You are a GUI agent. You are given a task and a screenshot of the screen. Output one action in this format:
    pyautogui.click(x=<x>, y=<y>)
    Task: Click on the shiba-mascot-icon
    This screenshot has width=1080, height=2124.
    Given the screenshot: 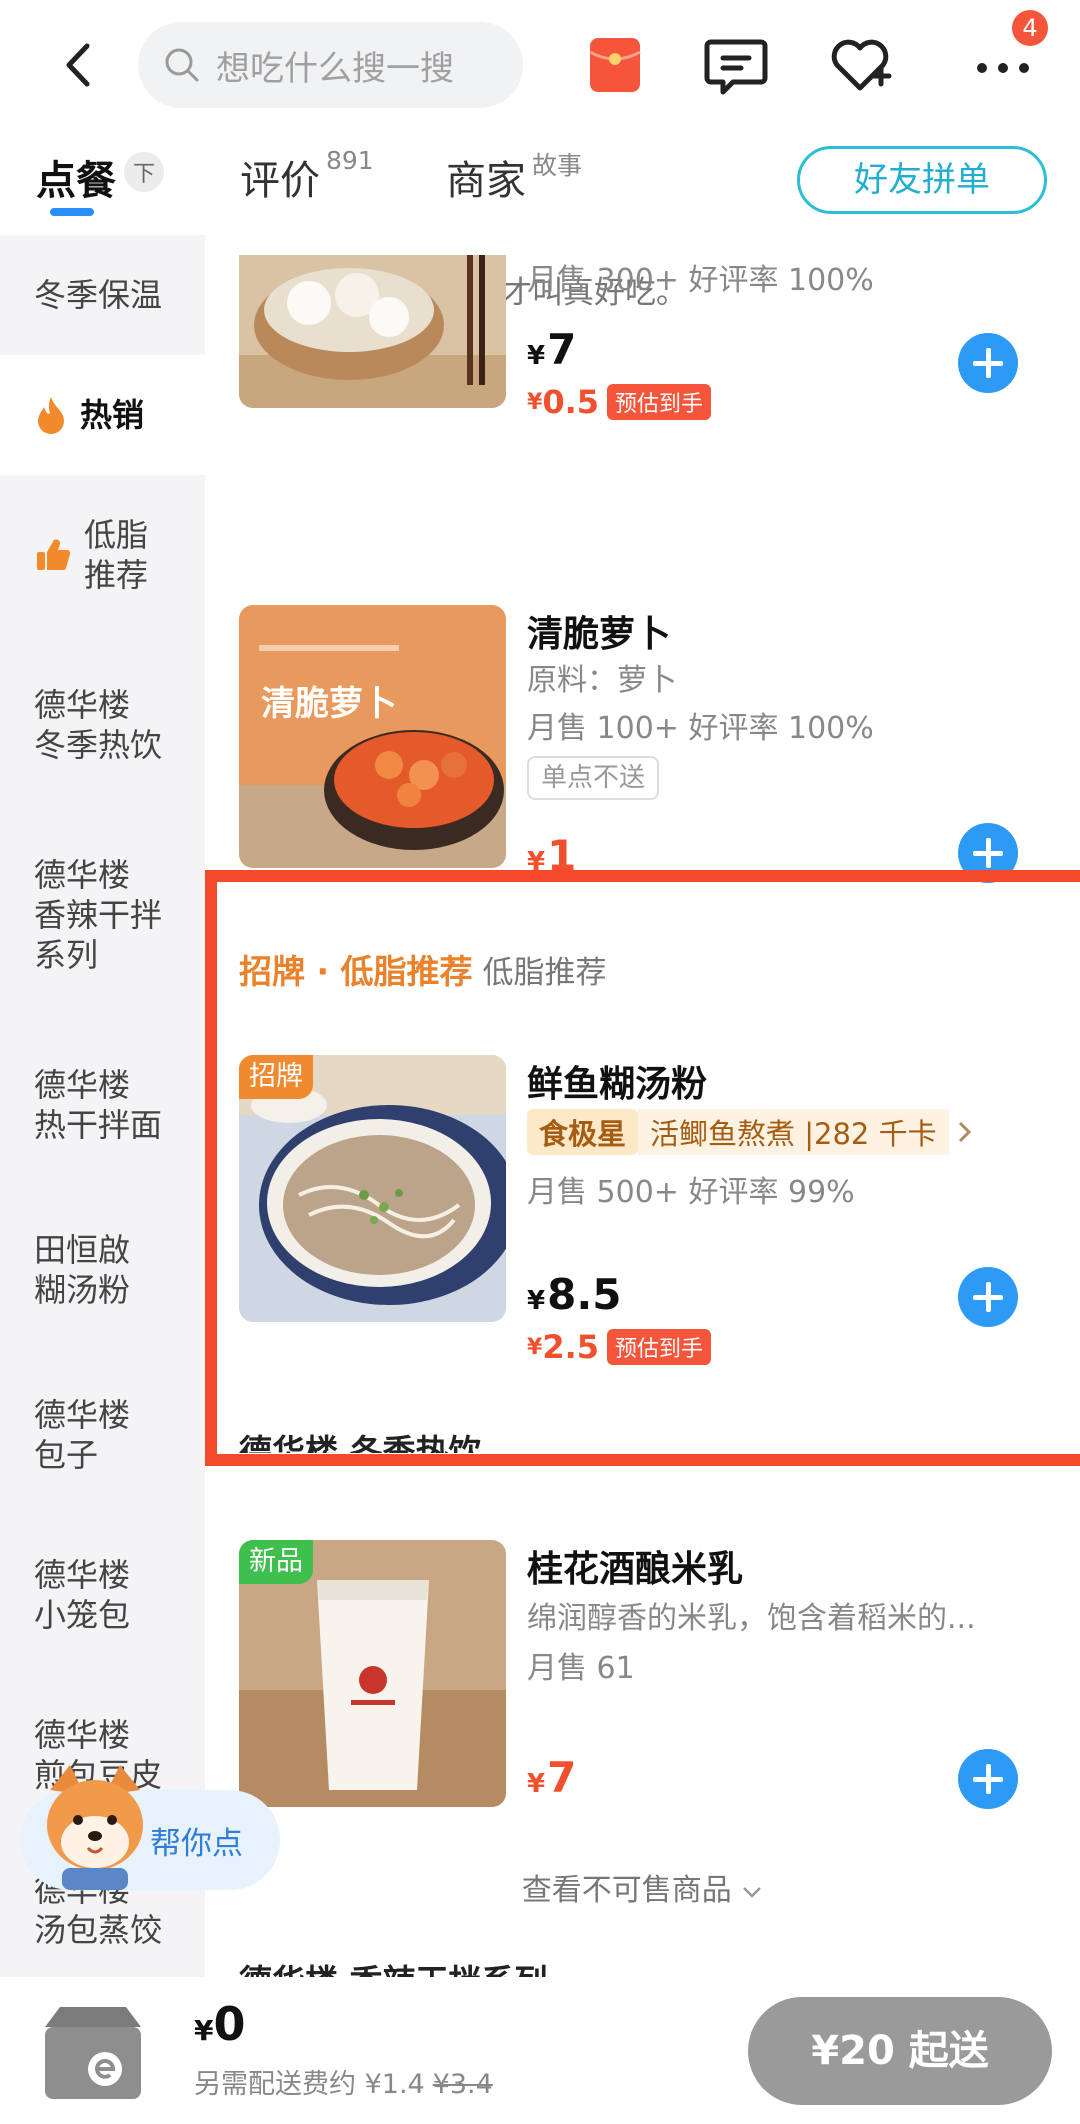 What is the action you would take?
    pyautogui.click(x=95, y=1827)
    